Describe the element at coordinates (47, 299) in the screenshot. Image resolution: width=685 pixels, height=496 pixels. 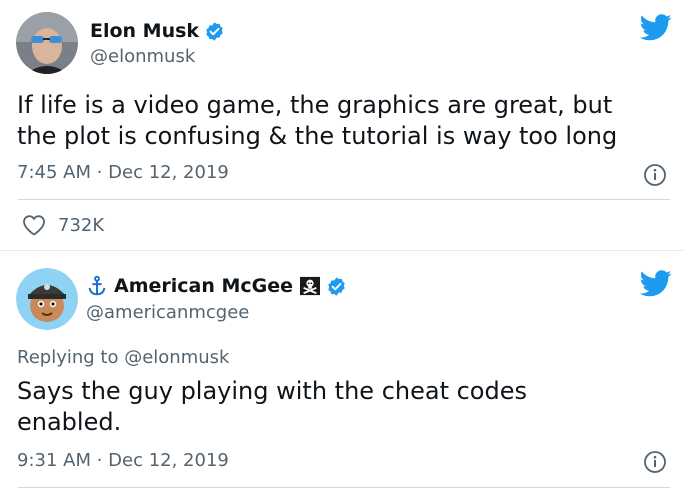
I see `avatar` at that location.